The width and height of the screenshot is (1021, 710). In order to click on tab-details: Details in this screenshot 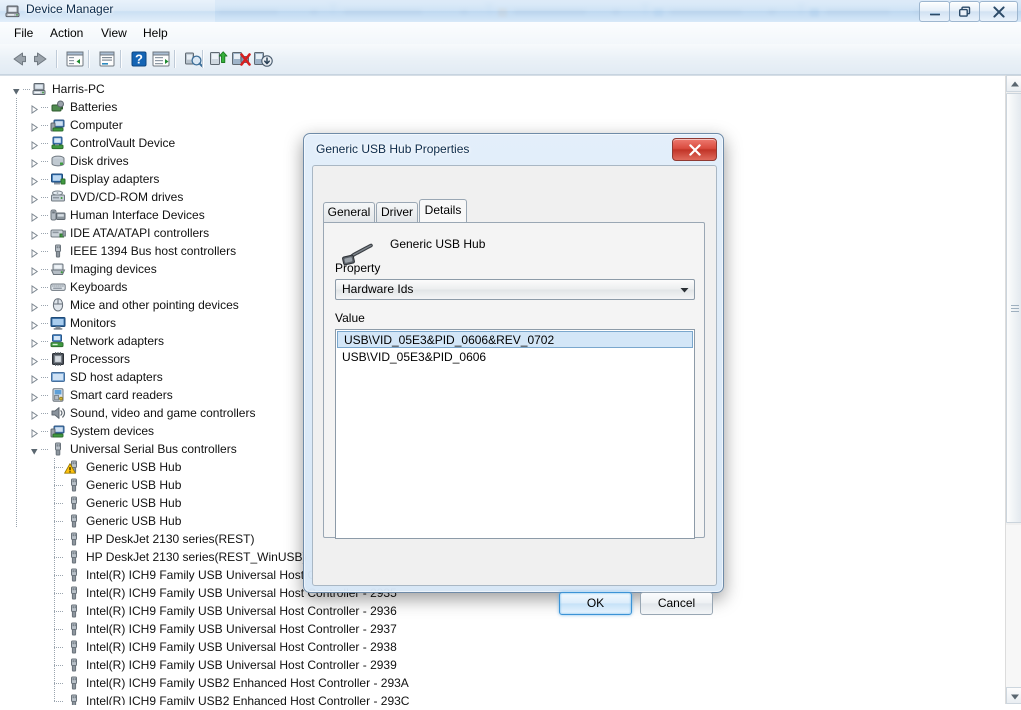, I will do `click(443, 210)`.